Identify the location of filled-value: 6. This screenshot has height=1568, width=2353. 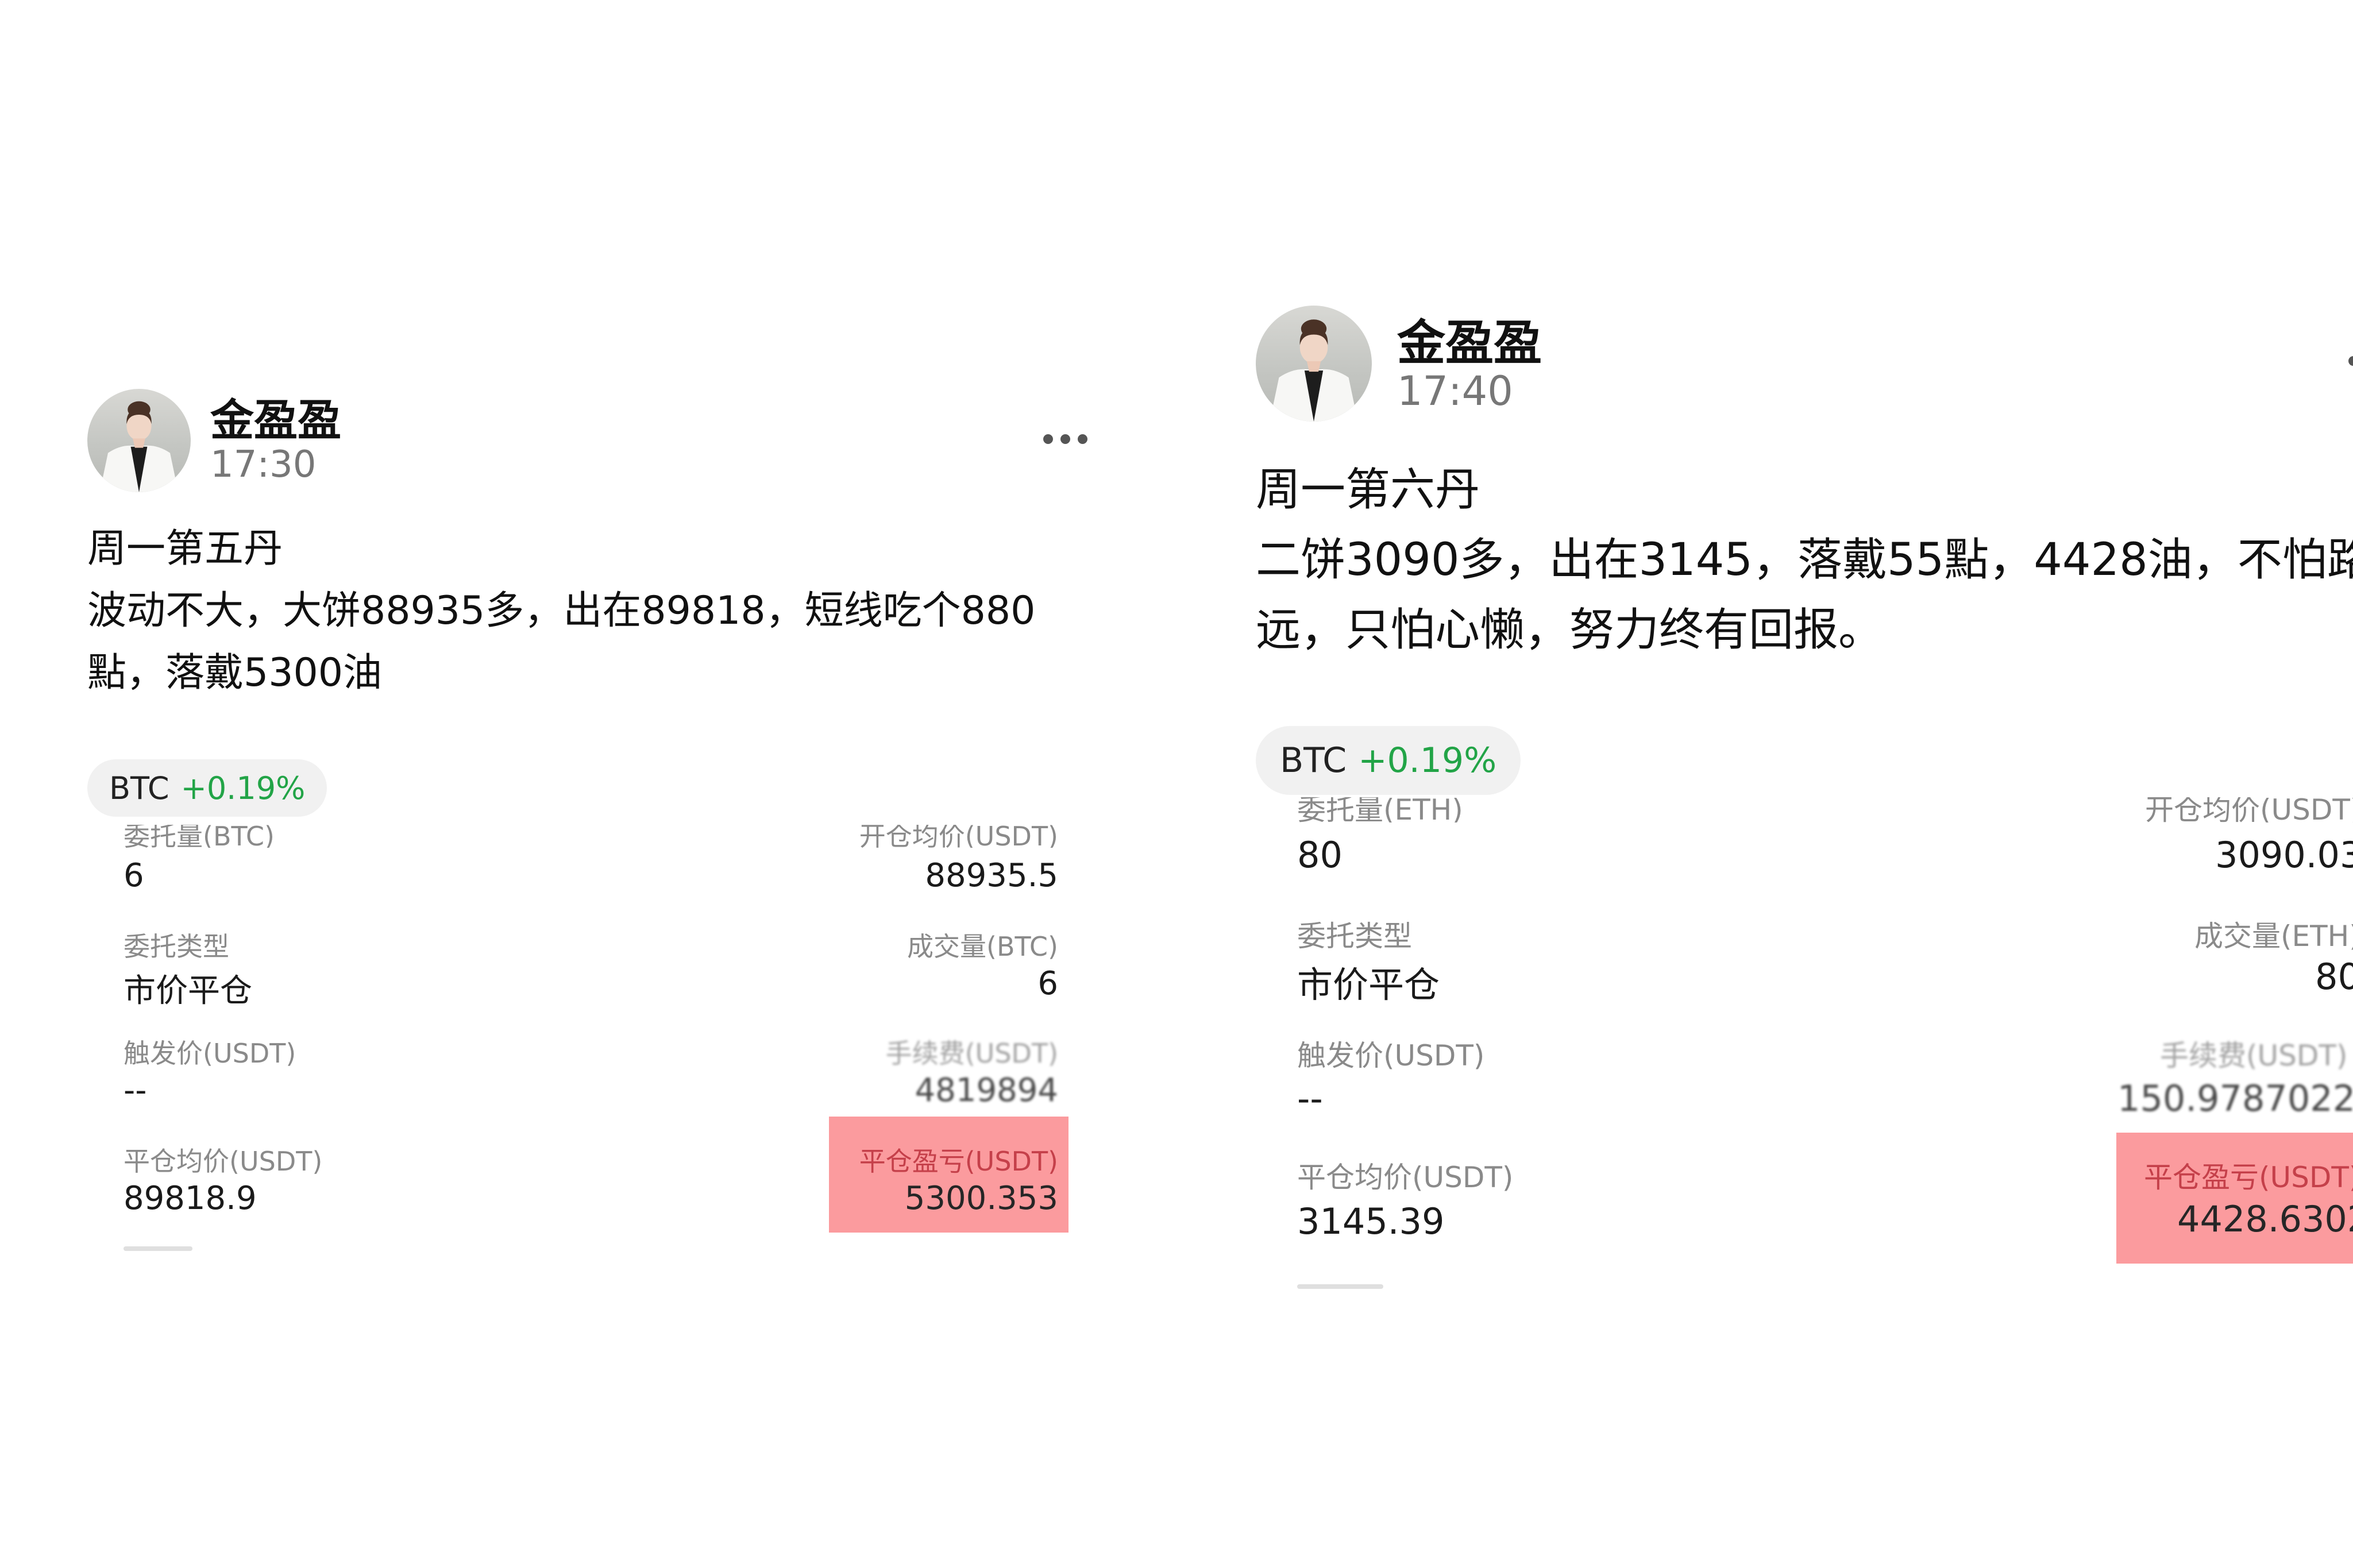
(1047, 983).